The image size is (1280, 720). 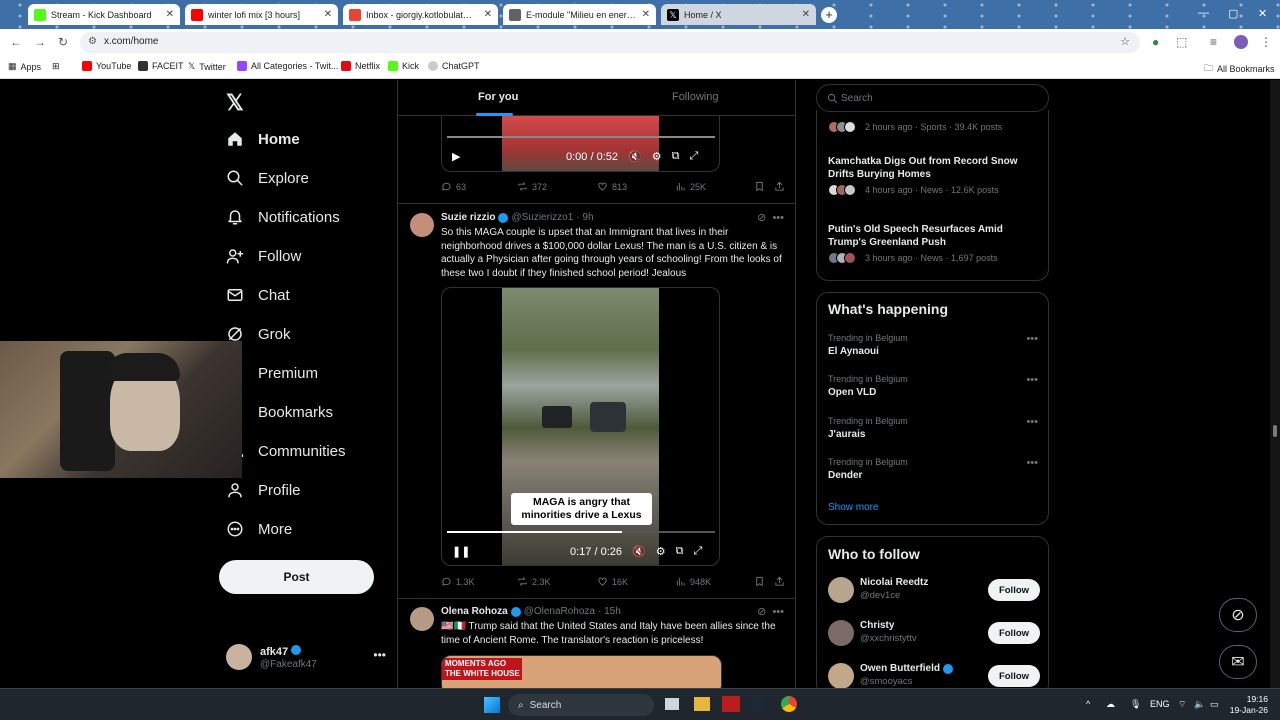 I want to click on like-button: 813, so click(x=612, y=186).